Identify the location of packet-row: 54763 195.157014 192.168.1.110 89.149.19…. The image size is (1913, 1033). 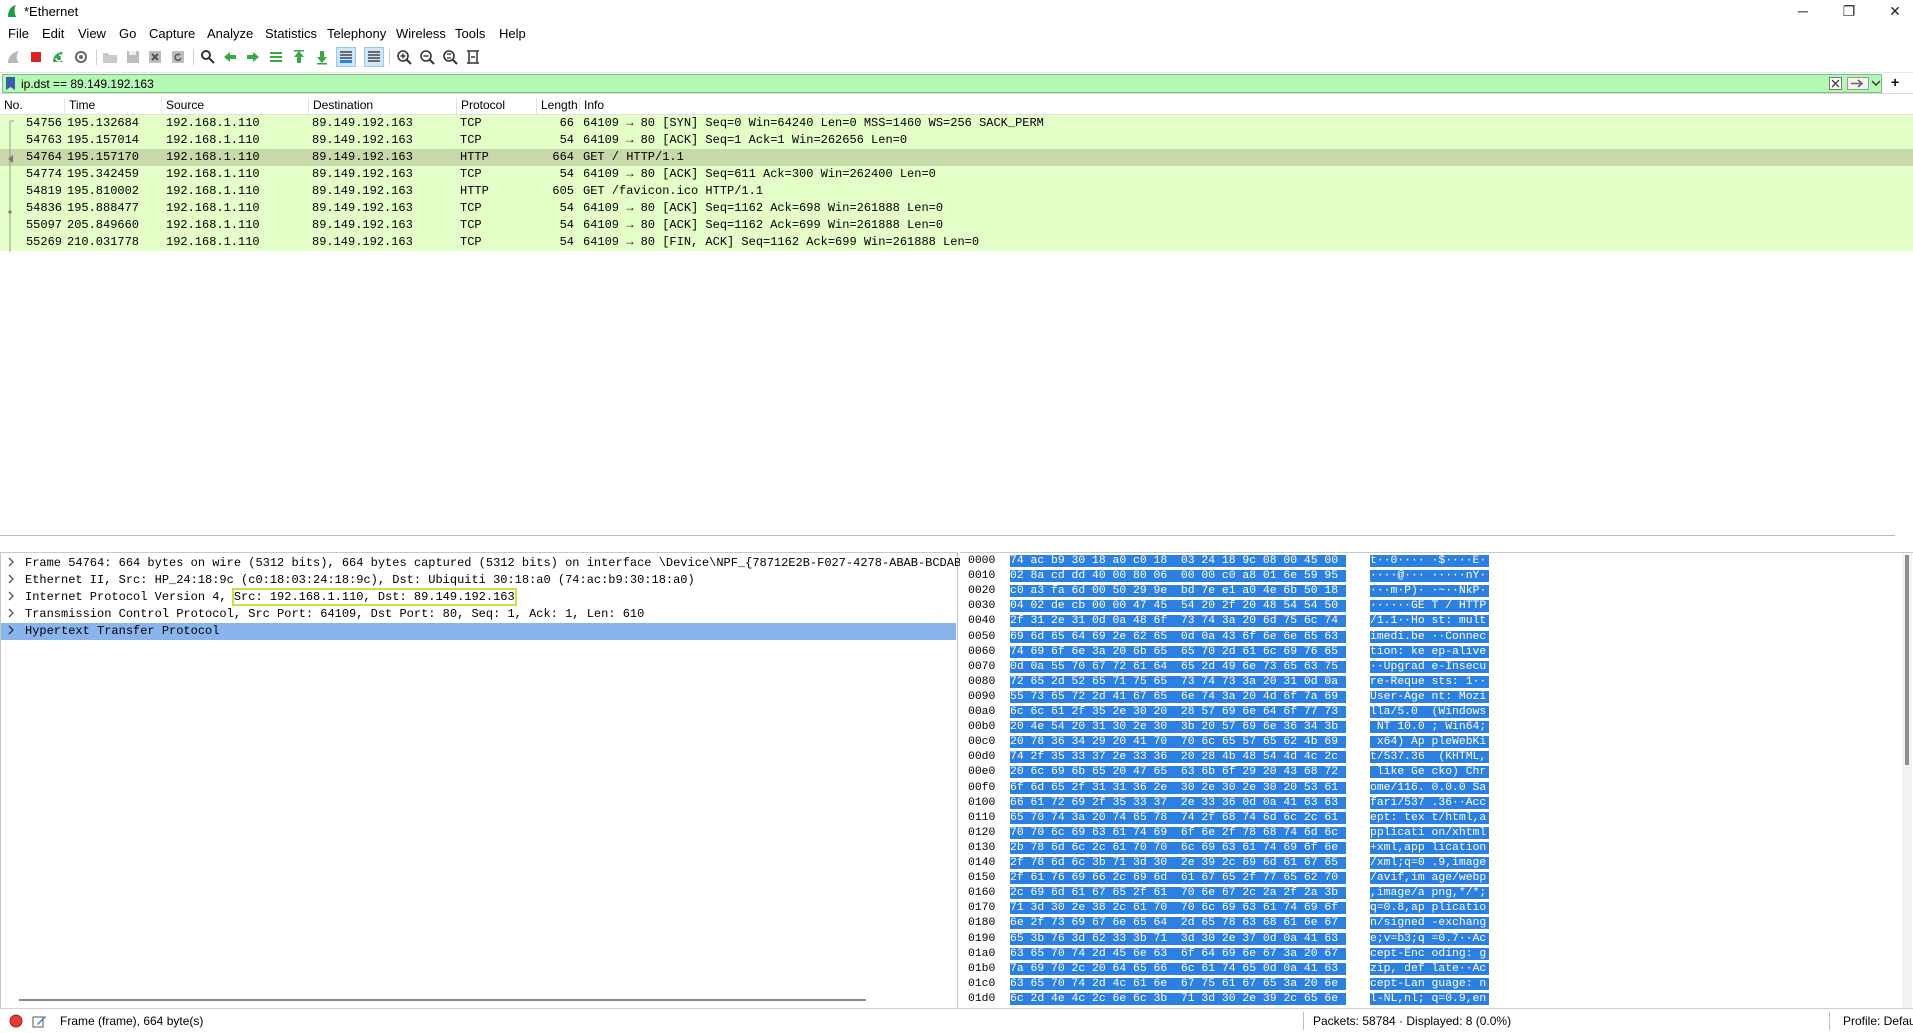
(956, 140).